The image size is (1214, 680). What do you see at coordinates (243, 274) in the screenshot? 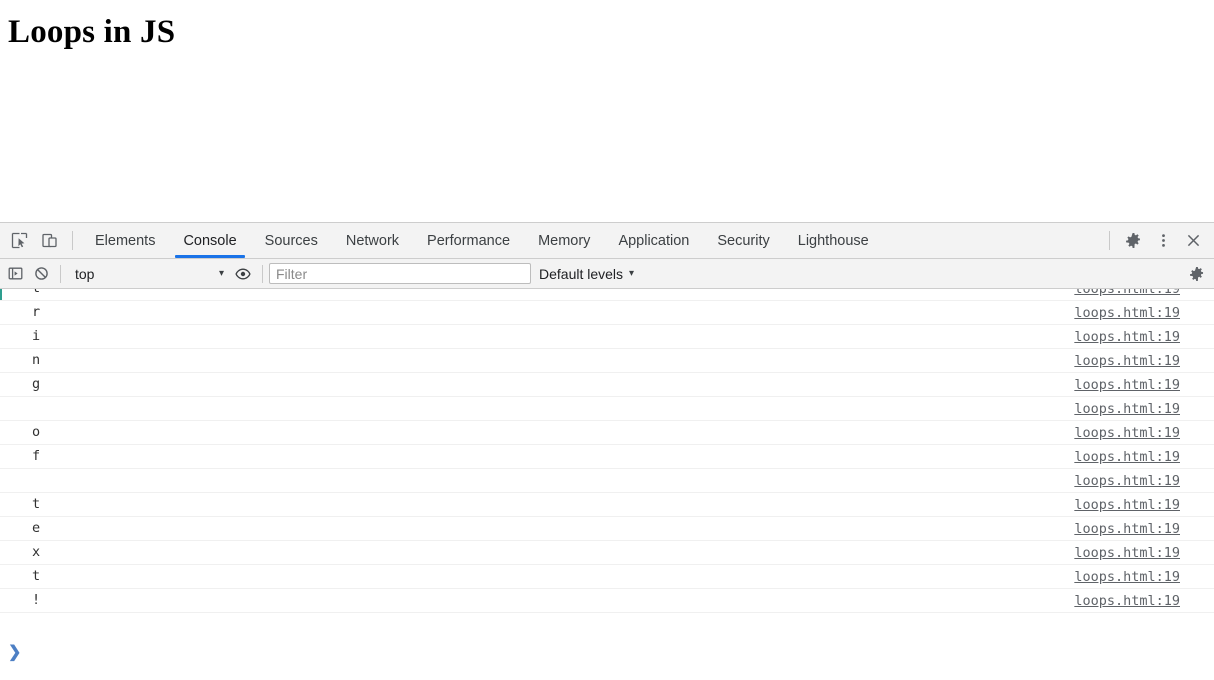
I see `live-expression-eye-icon` at bounding box center [243, 274].